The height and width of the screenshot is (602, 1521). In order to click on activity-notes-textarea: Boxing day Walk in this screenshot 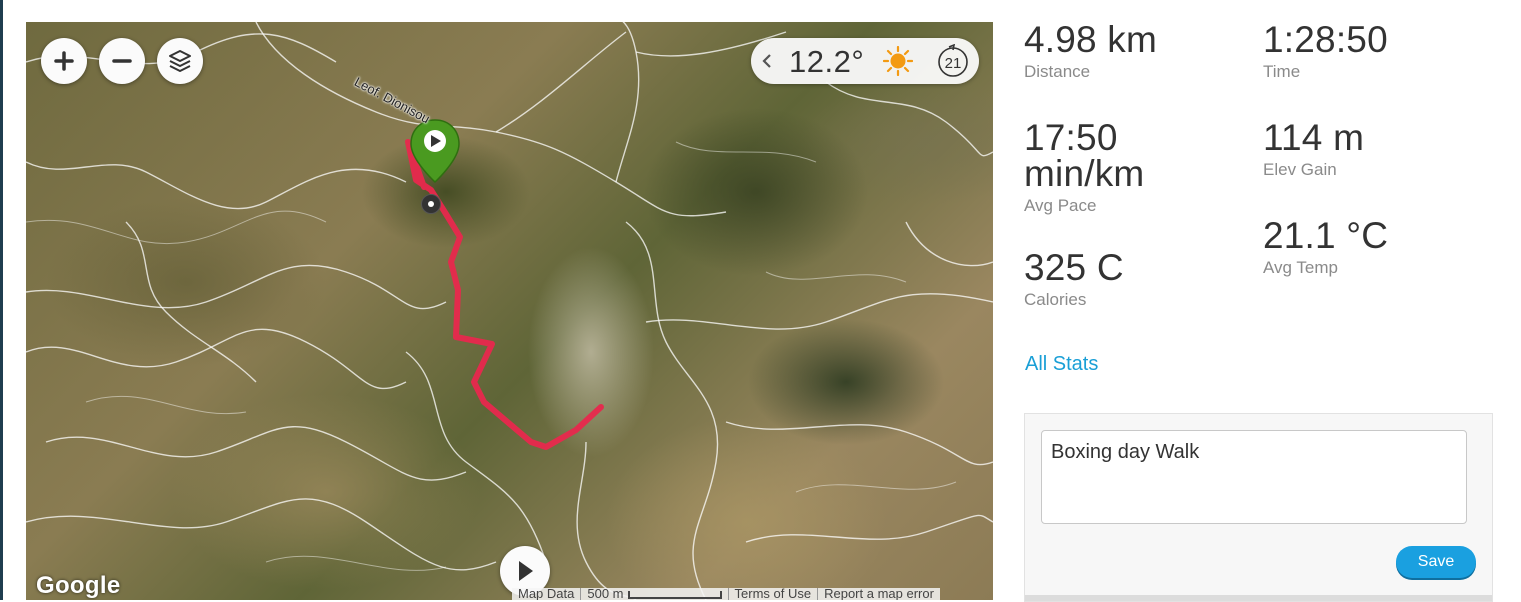, I will do `click(1254, 477)`.